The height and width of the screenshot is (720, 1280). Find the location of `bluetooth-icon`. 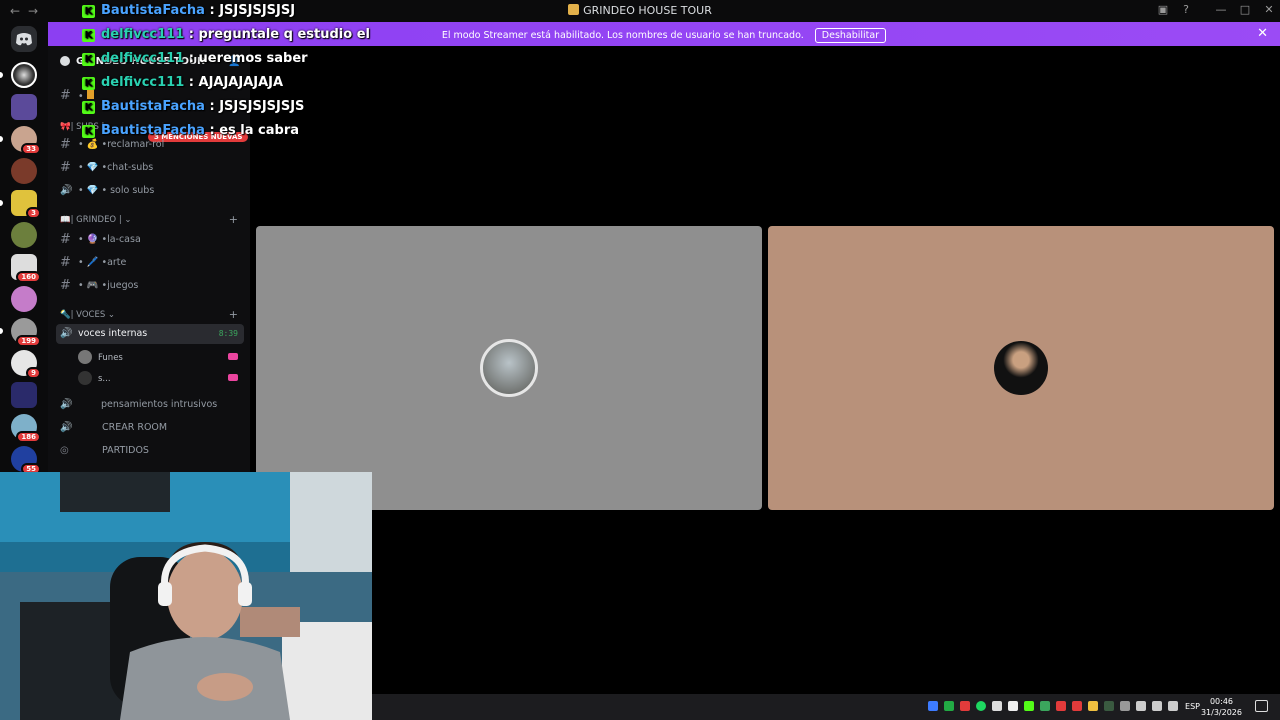

bluetooth-icon is located at coordinates (933, 706).